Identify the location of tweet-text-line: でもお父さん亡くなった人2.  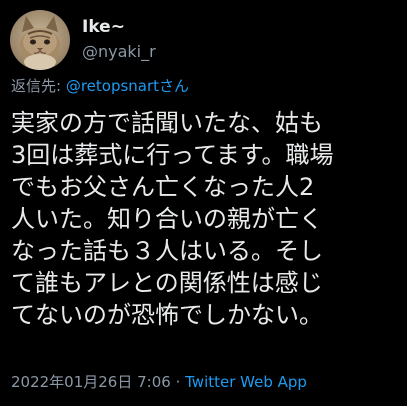
(163, 187).